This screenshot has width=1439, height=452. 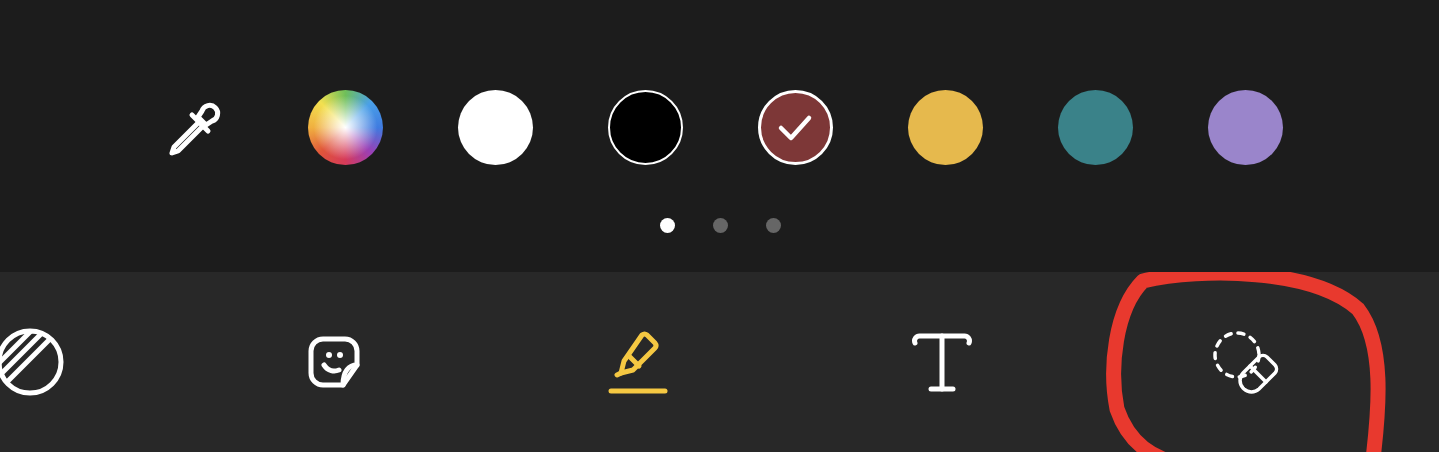 What do you see at coordinates (1246, 362) in the screenshot?
I see `eraser-icon` at bounding box center [1246, 362].